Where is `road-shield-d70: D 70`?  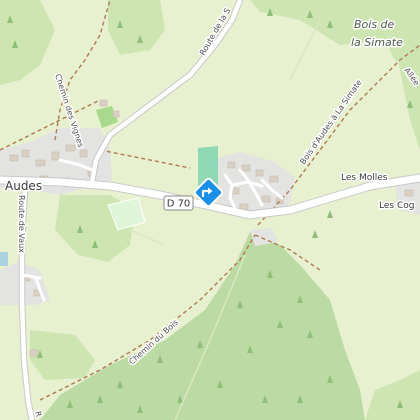
road-shield-d70: D 70 is located at coordinates (178, 203).